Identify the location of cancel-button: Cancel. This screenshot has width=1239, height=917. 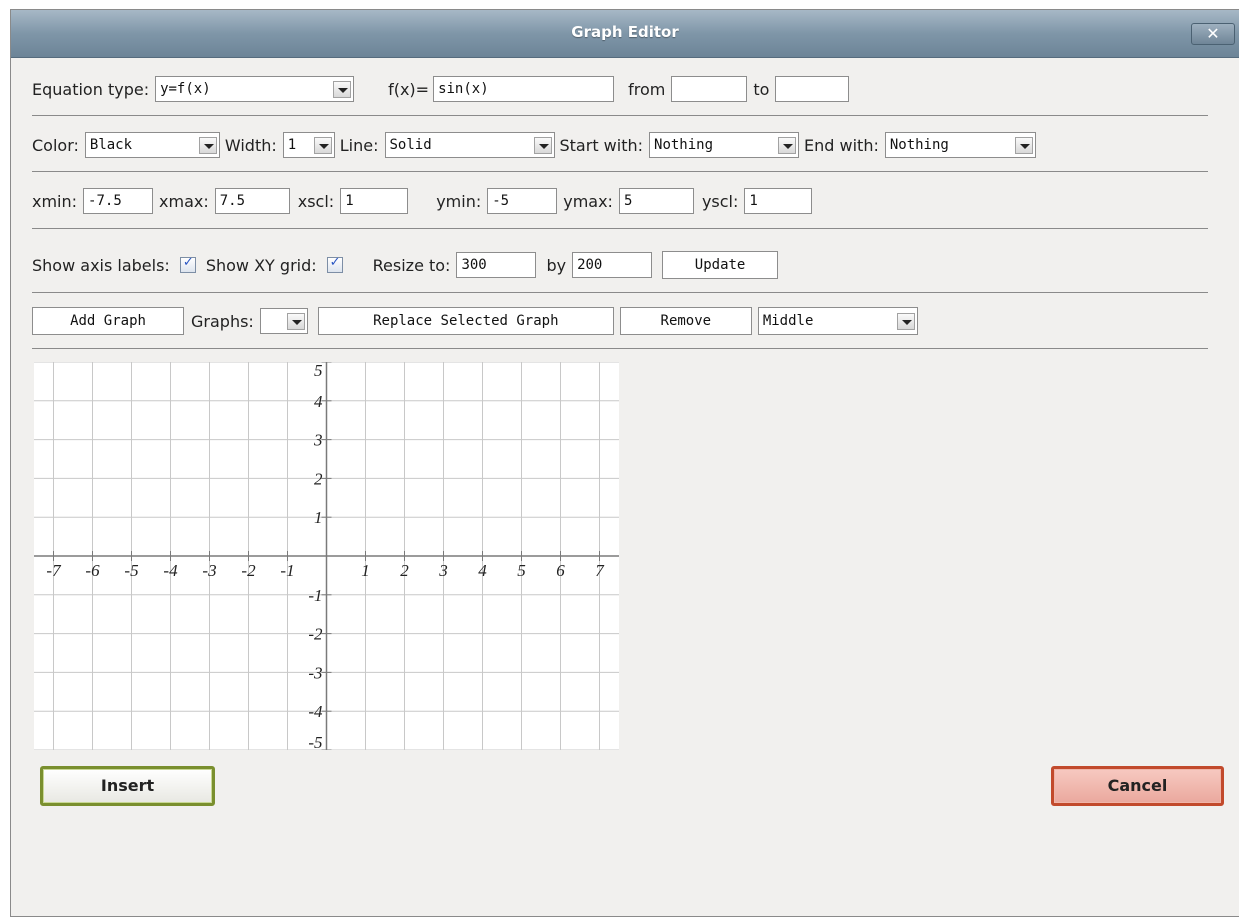
(1137, 786).